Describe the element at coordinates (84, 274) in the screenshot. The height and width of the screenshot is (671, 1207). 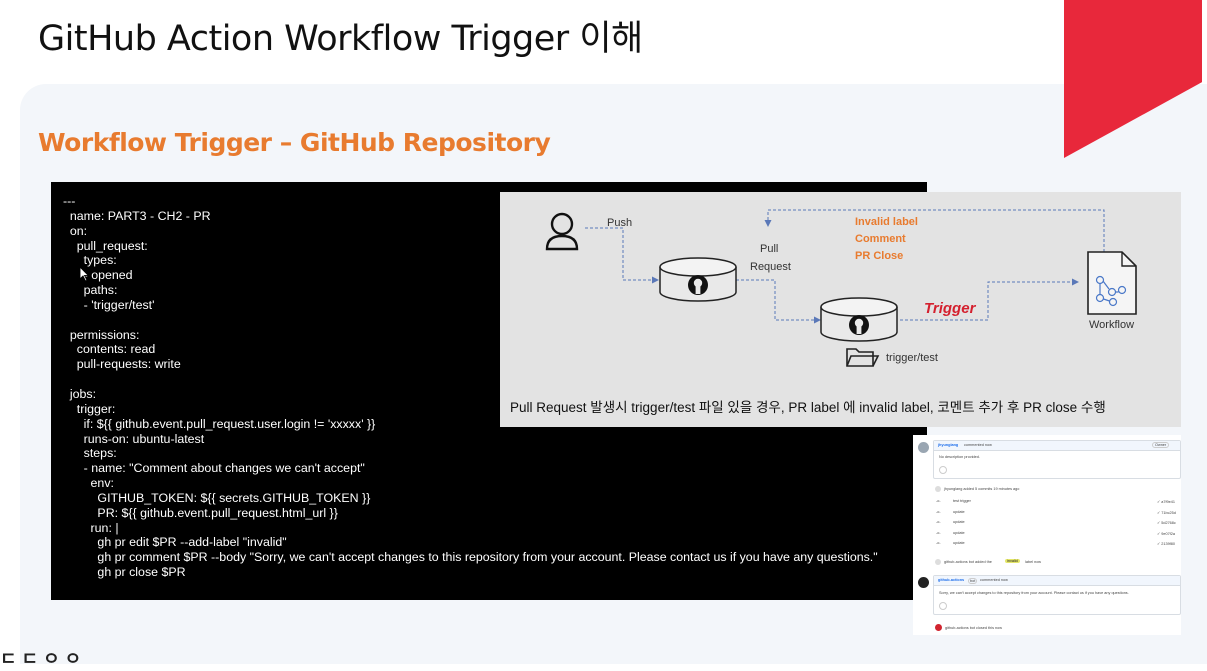
I see `mouse-cursor-icon` at that location.